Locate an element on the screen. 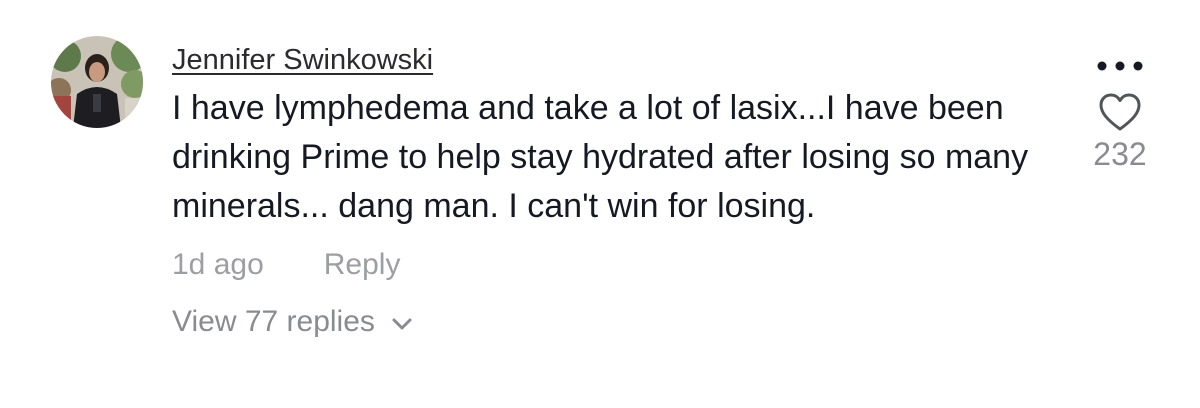 This screenshot has width=1200, height=408. comment-author: Jennifer Swinkowski is located at coordinates (302, 60).